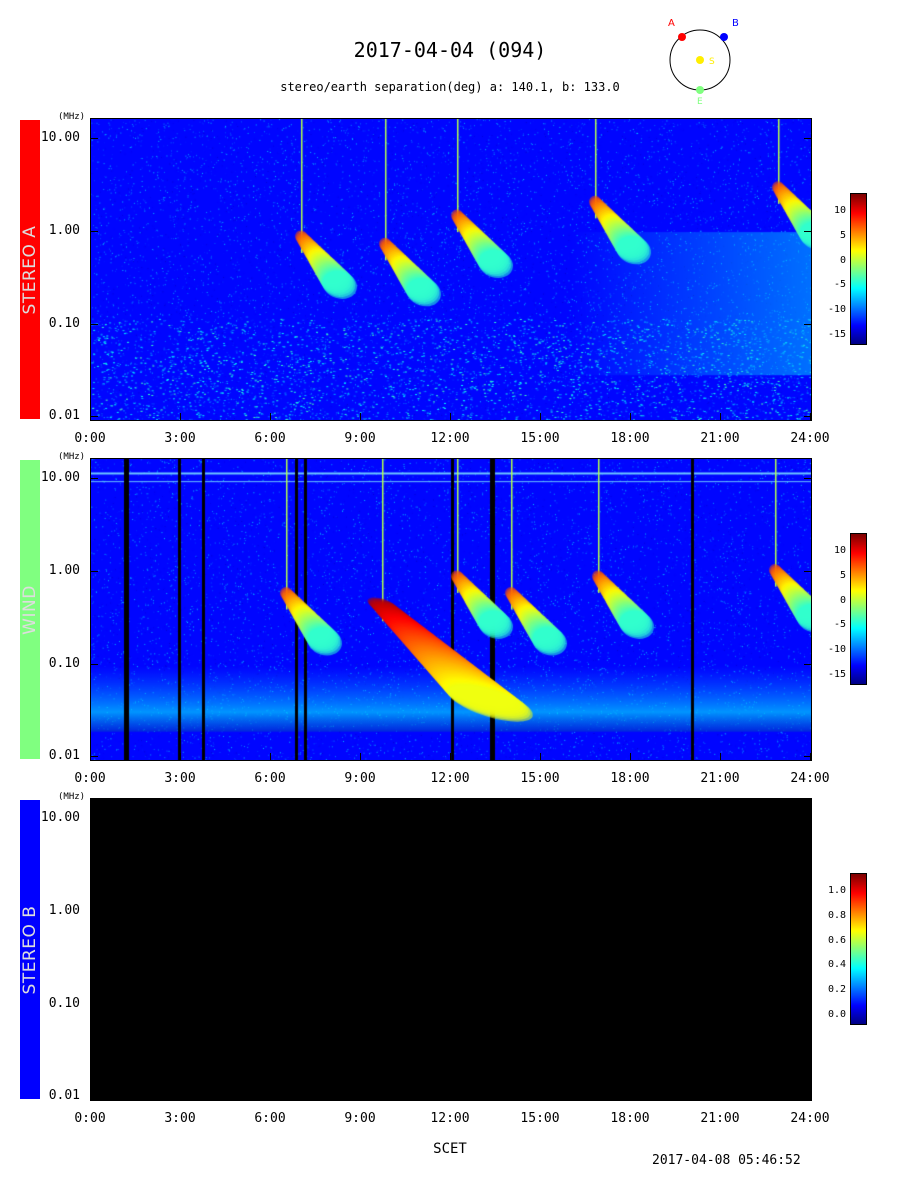  I want to click on orbit-diagram: A B S E, so click(703, 62).